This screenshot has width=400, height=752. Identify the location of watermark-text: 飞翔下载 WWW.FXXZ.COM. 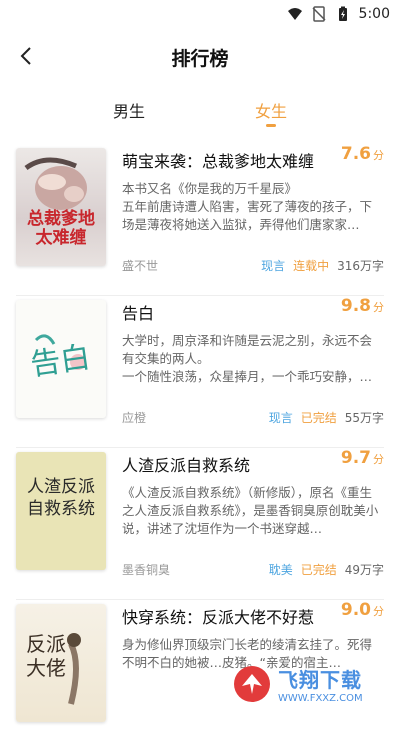
(320, 684).